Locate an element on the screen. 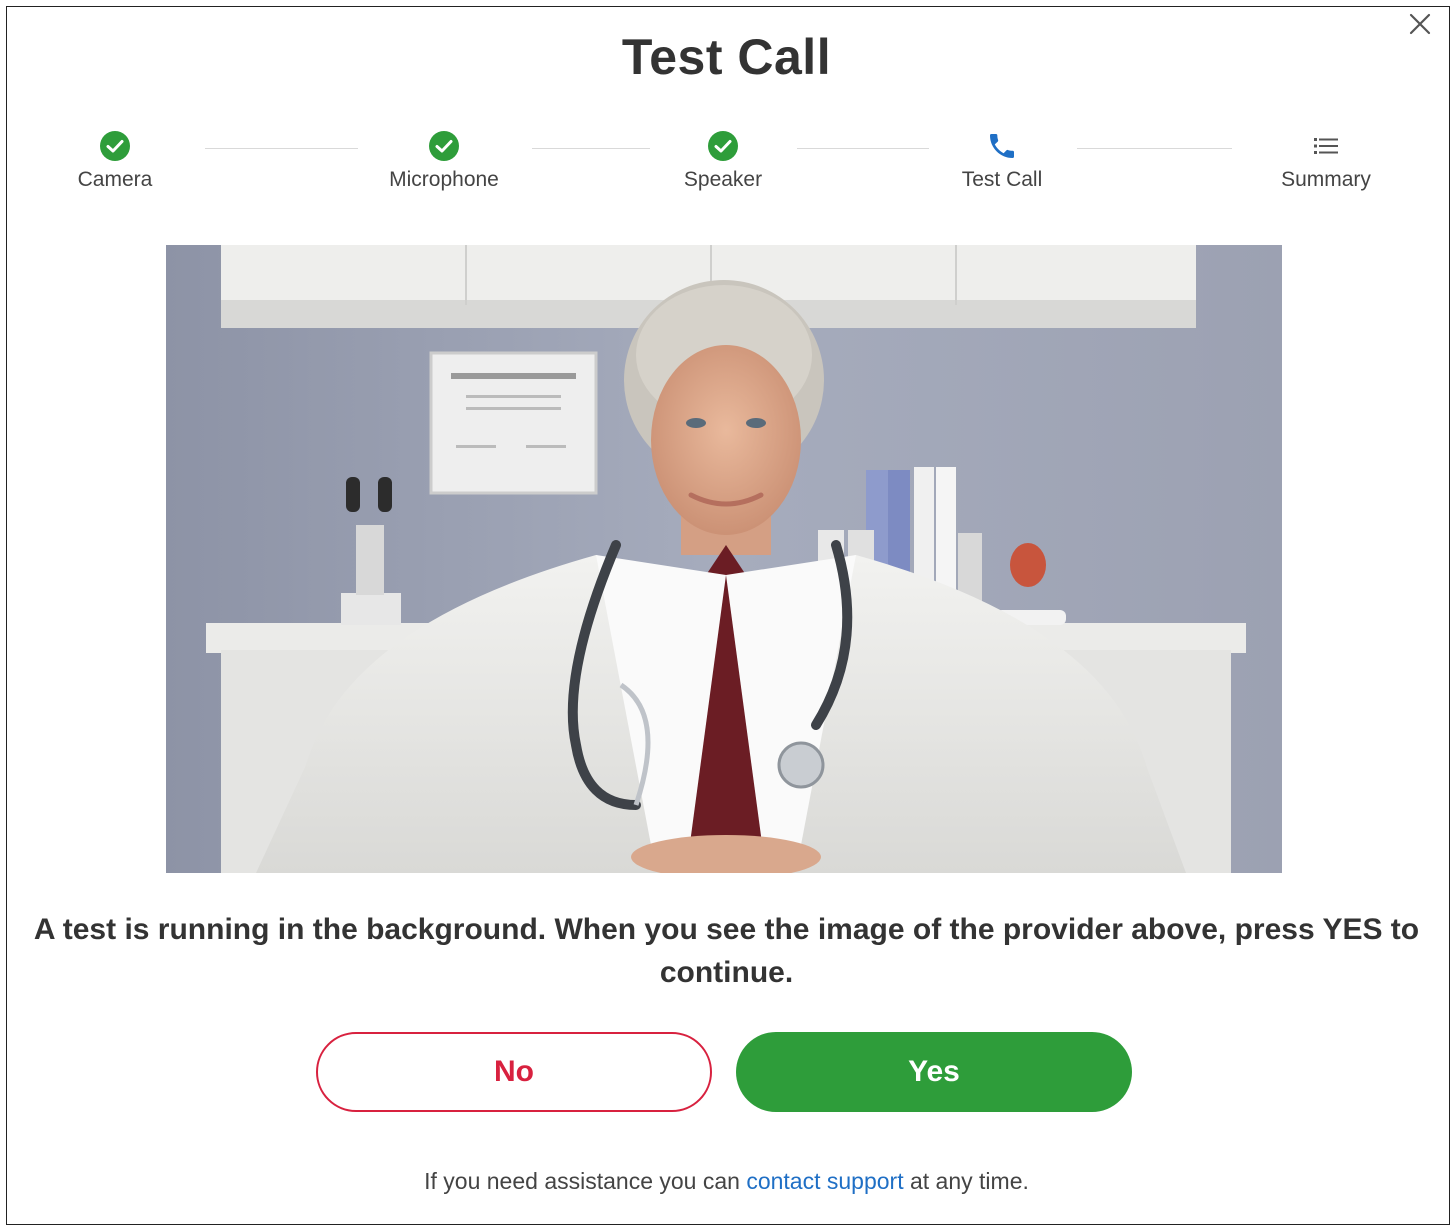 The image size is (1453, 1226). step-connector is located at coordinates (281, 148).